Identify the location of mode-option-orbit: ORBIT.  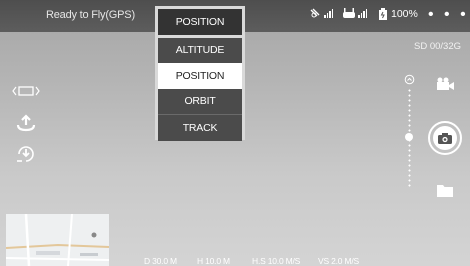
(200, 101).